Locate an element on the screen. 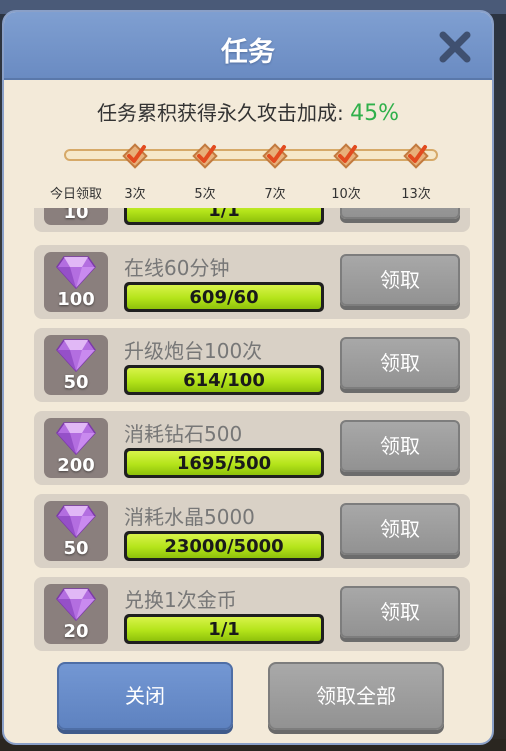  progress-text: 609/60 is located at coordinates (224, 297).